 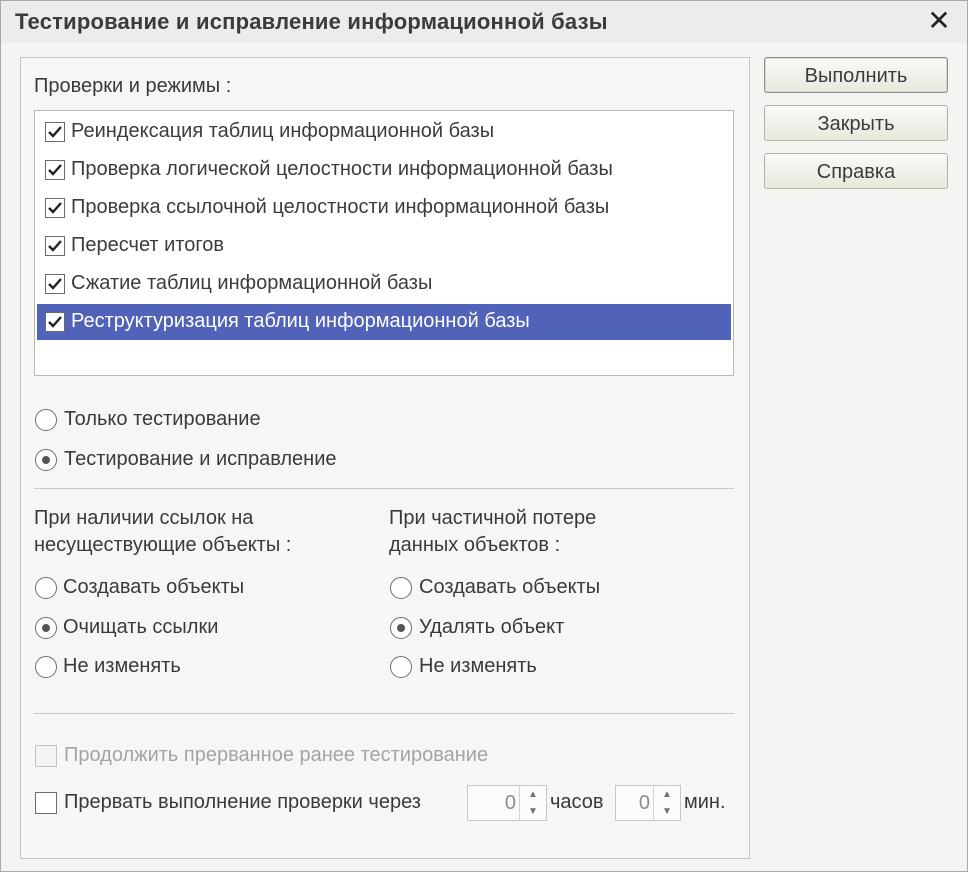 What do you see at coordinates (492, 627) in the screenshot?
I see `radio-partial-delete-label: Удалять объект` at bounding box center [492, 627].